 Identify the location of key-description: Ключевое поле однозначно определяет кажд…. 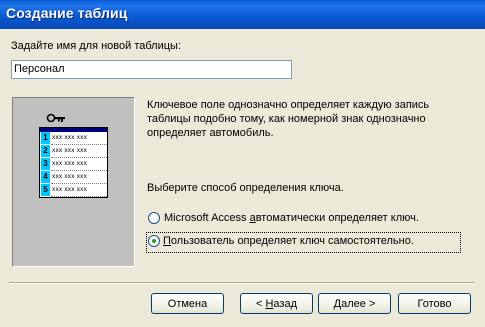
(288, 119).